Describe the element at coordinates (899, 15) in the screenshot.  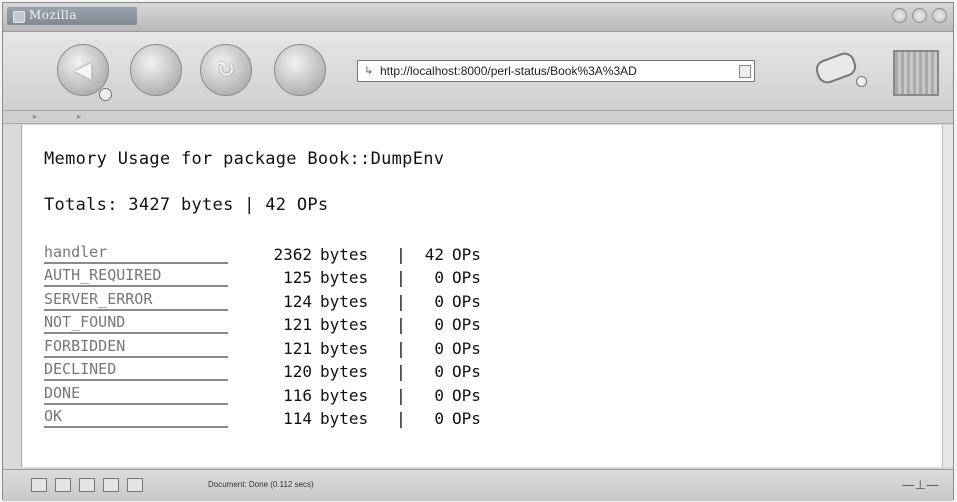
I see `minimize-icon` at that location.